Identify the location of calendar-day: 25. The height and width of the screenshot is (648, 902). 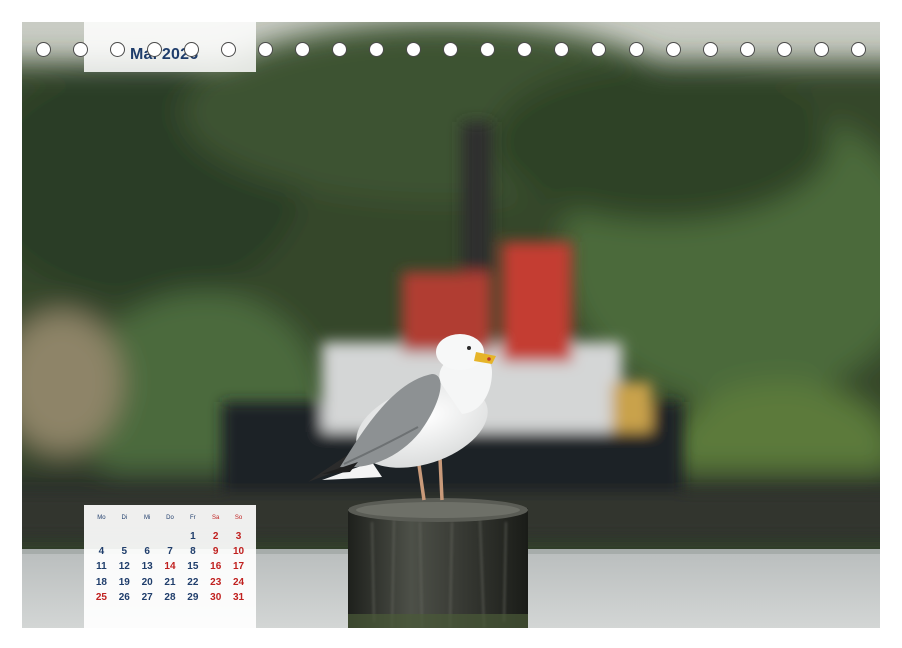
(101, 597).